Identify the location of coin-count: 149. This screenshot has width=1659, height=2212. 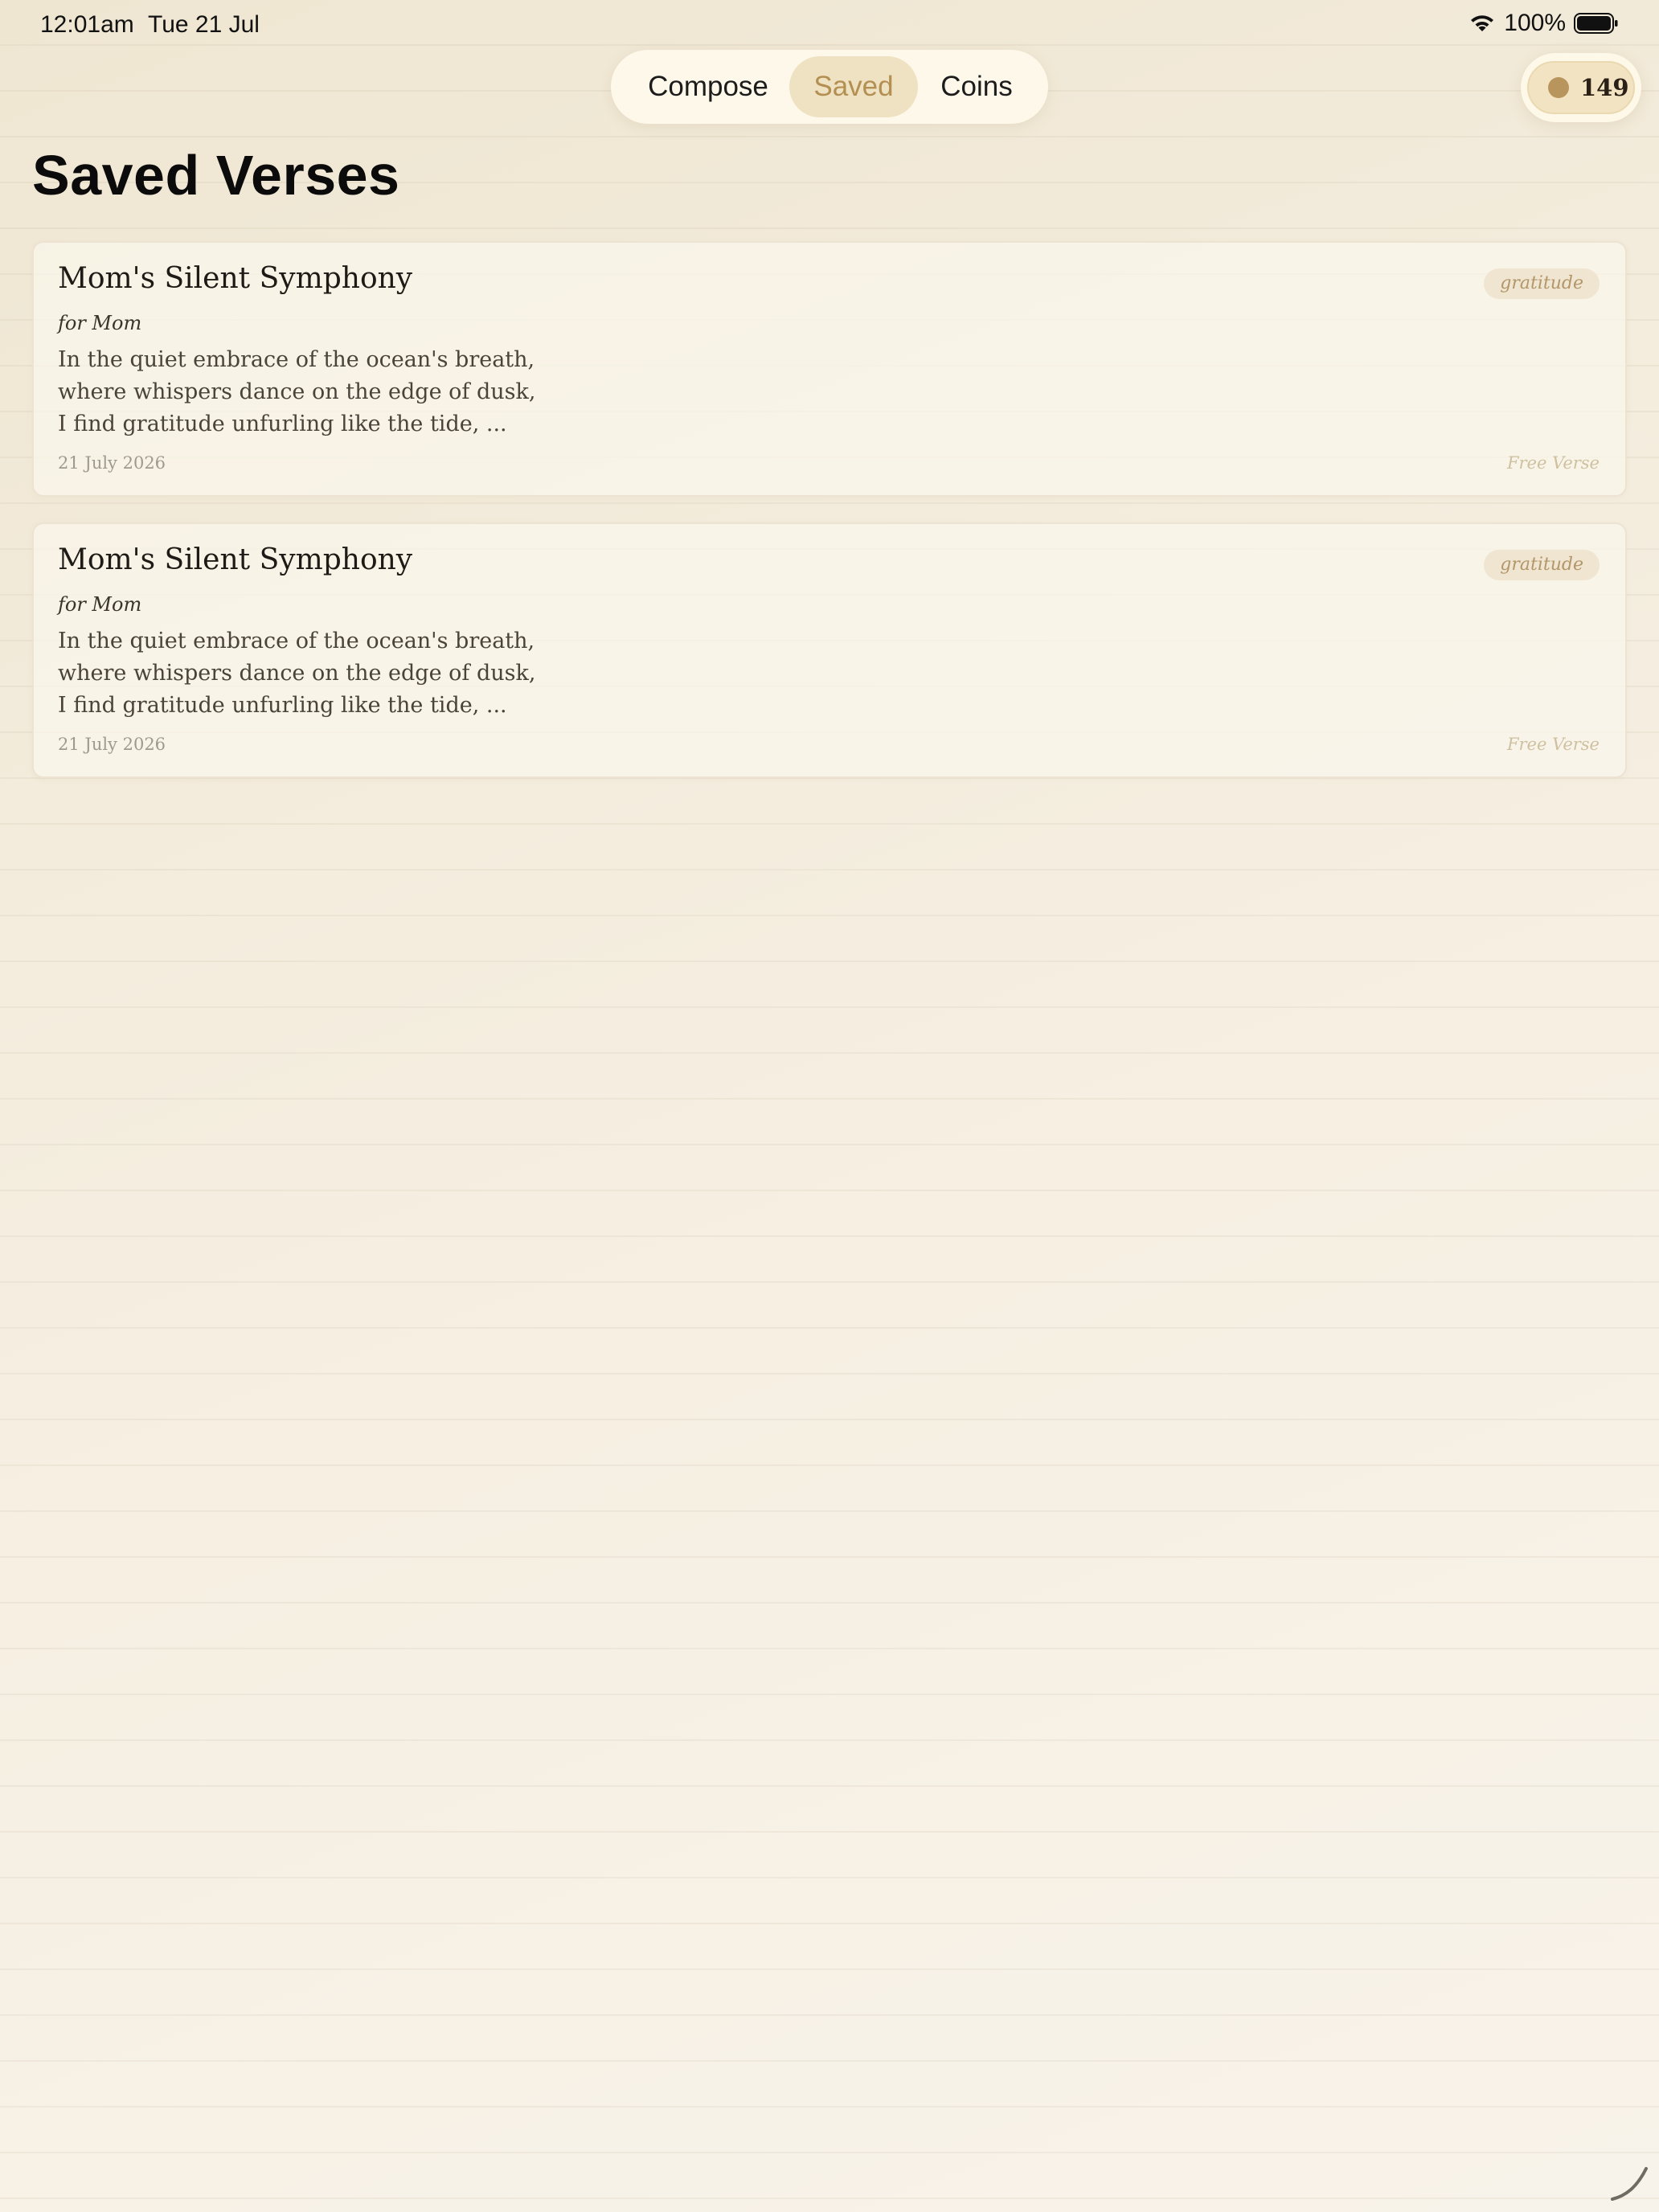
(1604, 87).